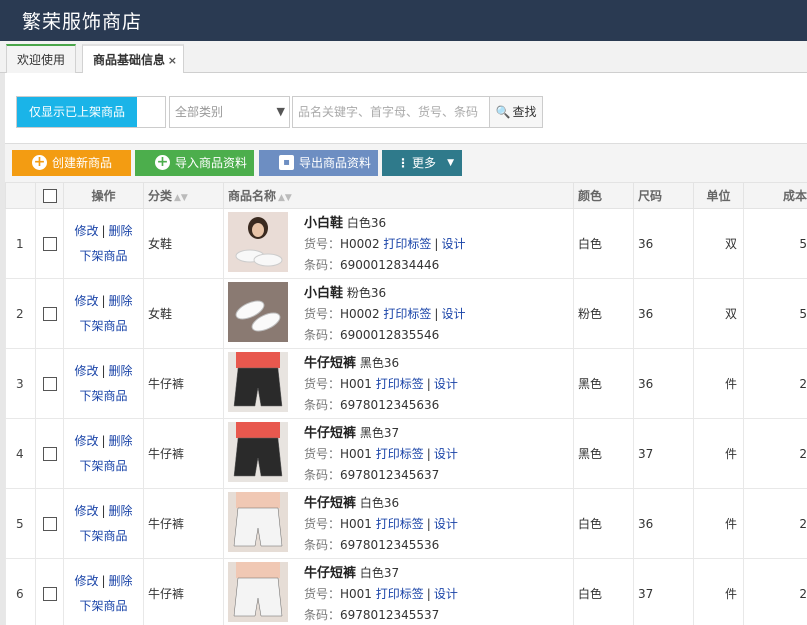 The width and height of the screenshot is (807, 625). I want to click on row-number: 6, so click(20, 591).